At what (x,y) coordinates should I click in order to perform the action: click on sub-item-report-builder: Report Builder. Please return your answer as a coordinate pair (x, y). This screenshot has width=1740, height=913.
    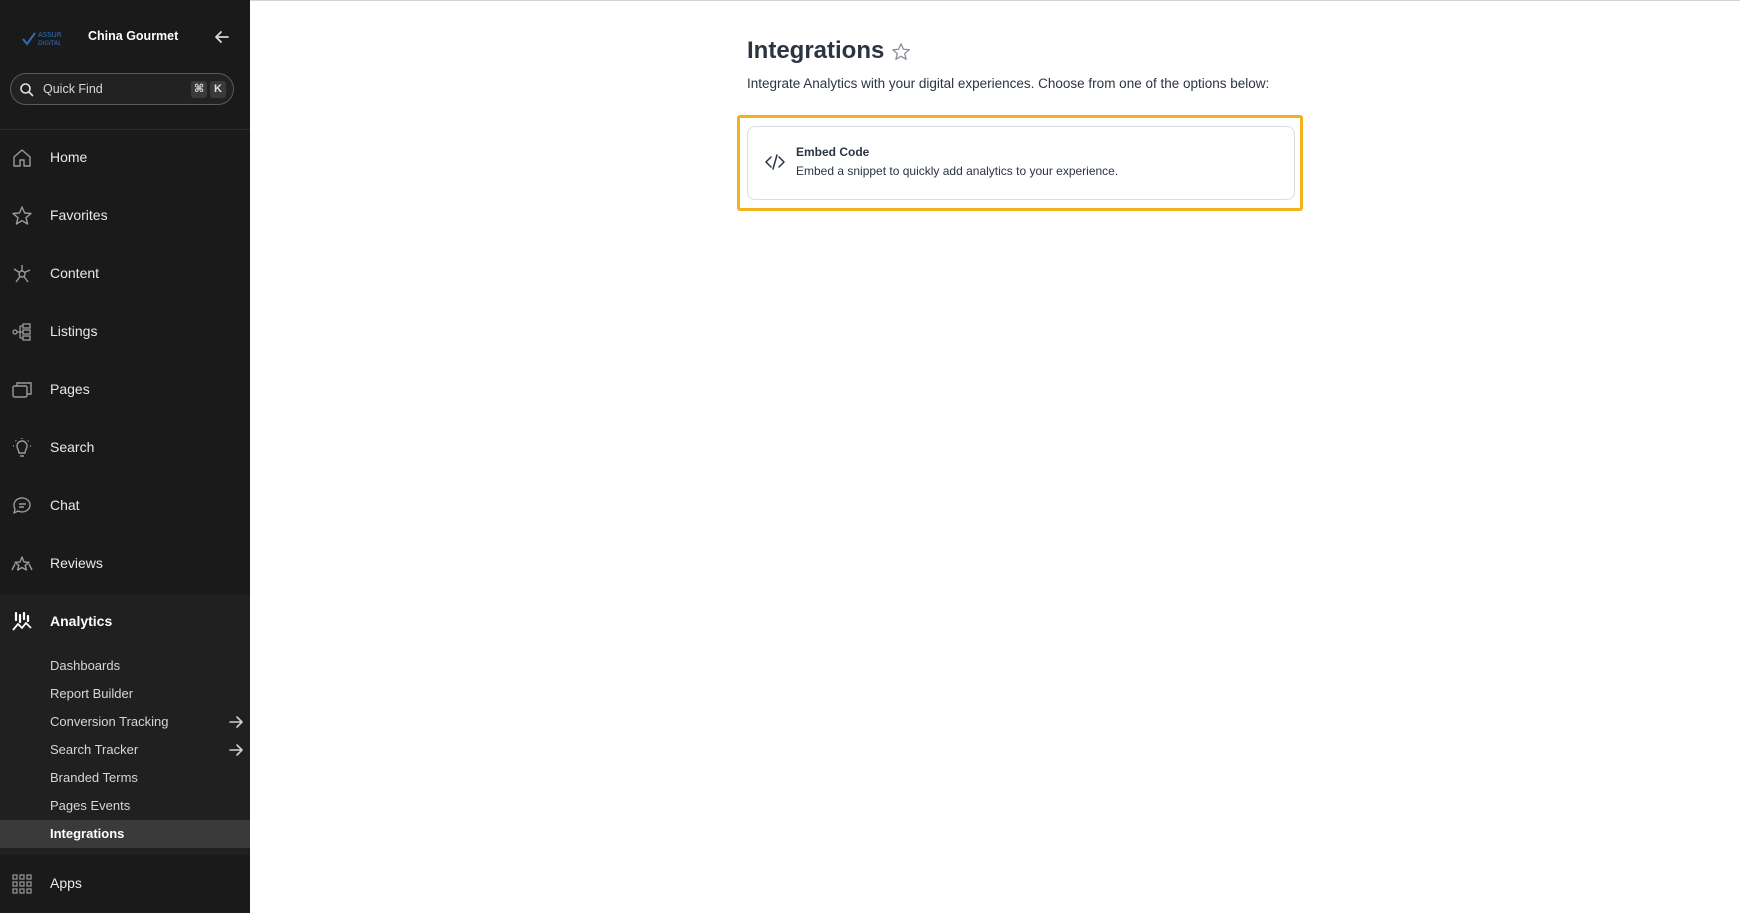
    Looking at the image, I should click on (125, 694).